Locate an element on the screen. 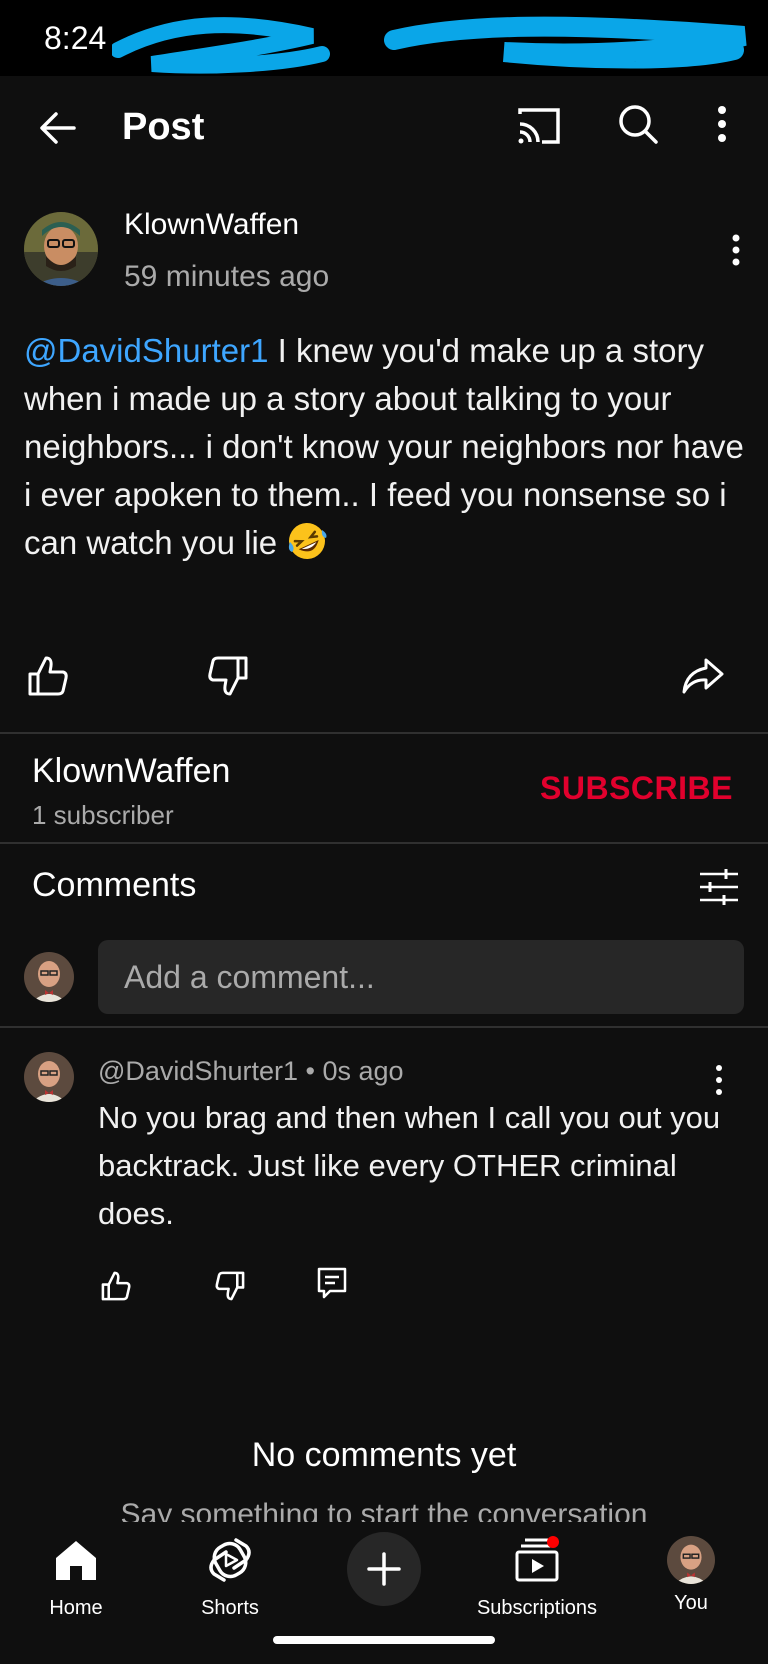  empty-state-title: No comments yet is located at coordinates (384, 1455).